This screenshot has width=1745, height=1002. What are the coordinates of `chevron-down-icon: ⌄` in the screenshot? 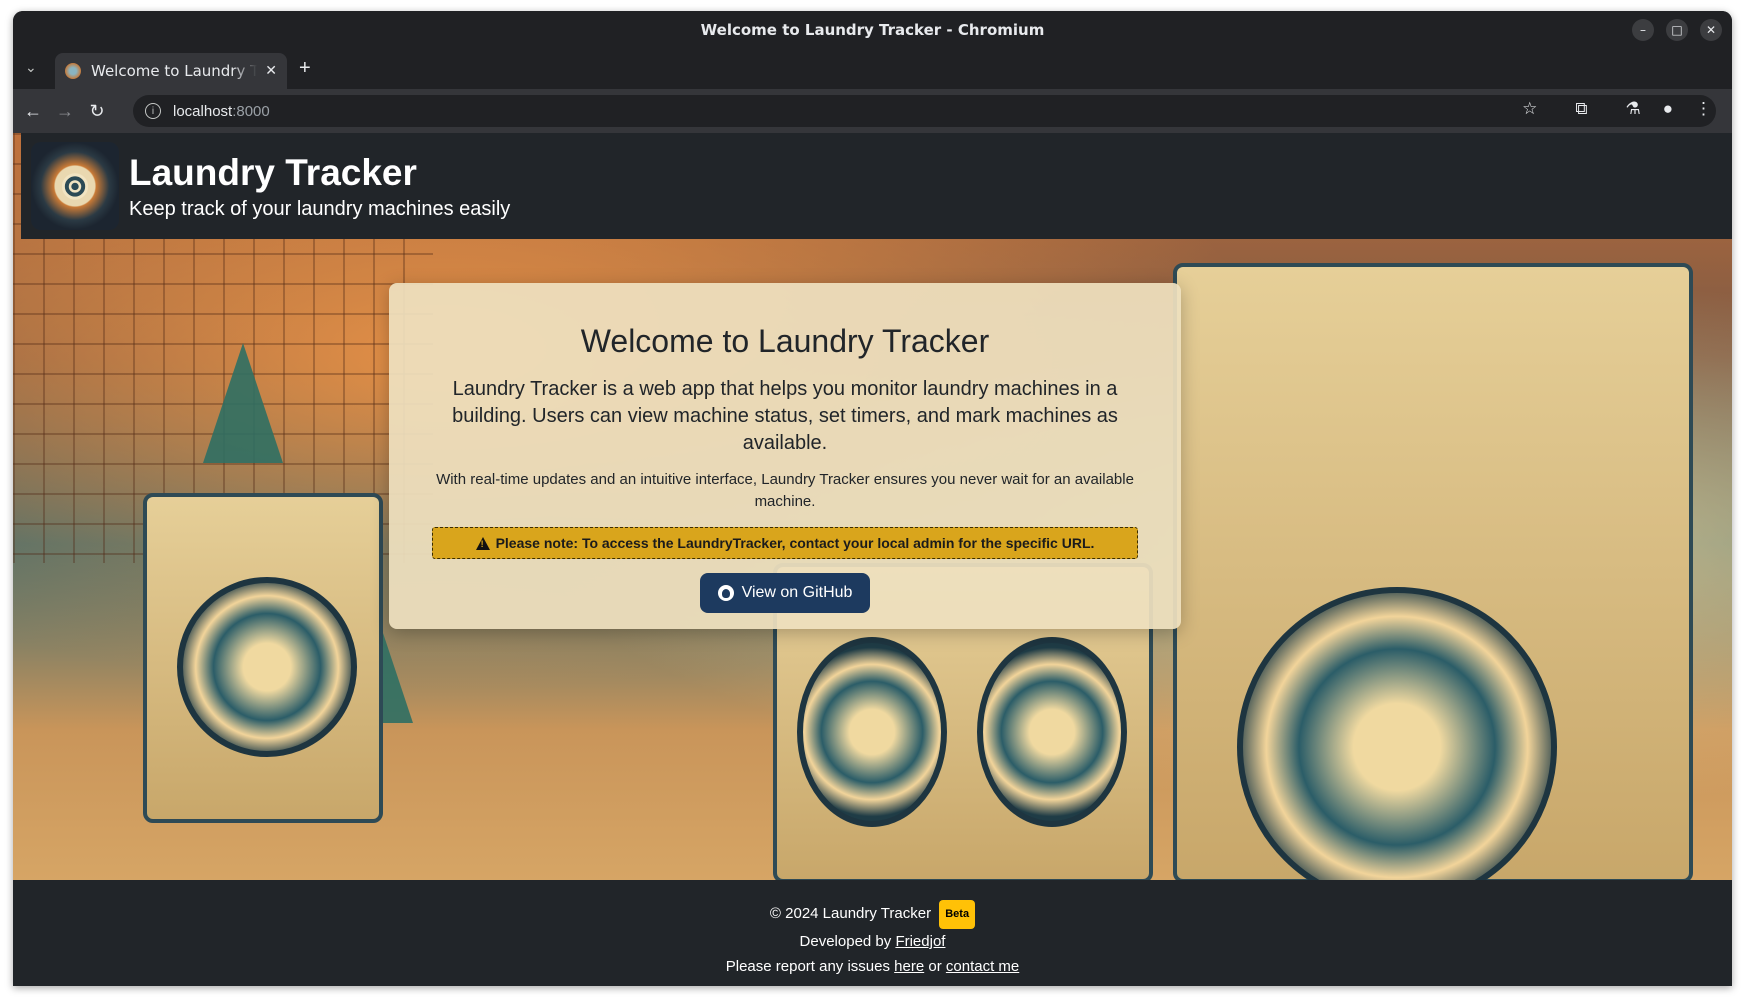 It's located at (31, 67).